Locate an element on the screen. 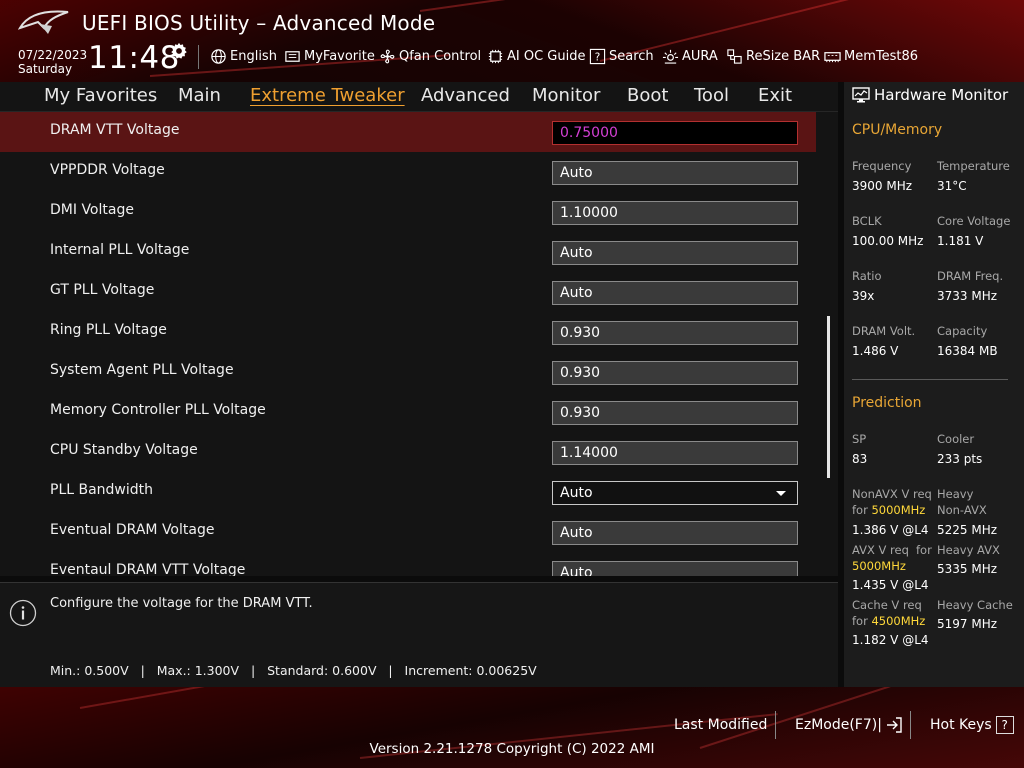 The image size is (1024, 768). tab-exit: Exit is located at coordinates (775, 95).